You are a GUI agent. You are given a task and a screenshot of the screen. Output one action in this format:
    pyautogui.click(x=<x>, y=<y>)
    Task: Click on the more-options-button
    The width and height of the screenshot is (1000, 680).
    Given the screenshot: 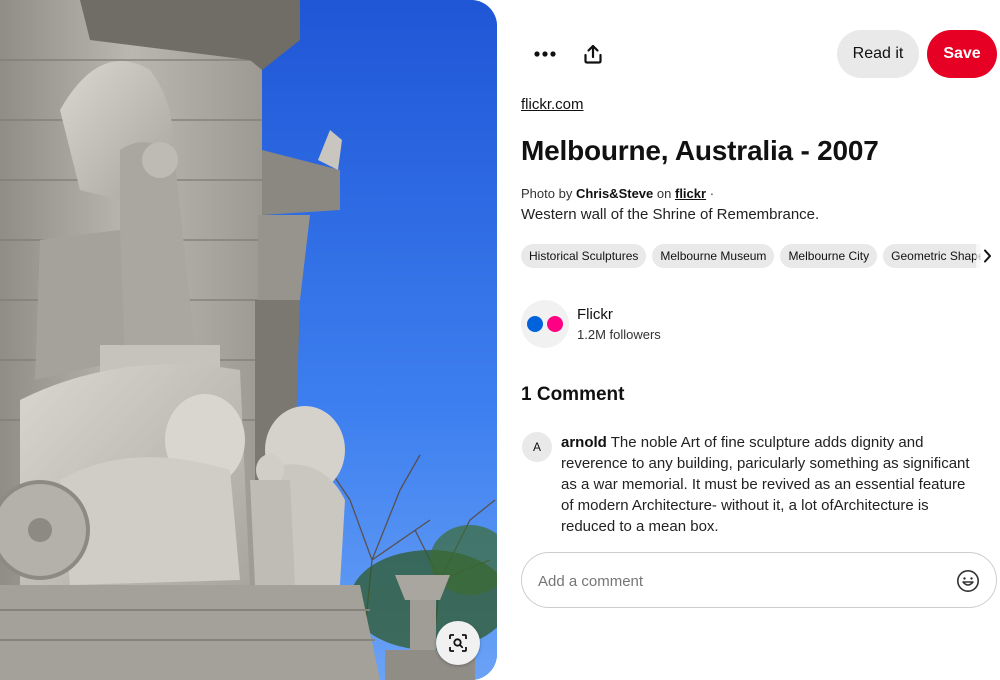 What is the action you would take?
    pyautogui.click(x=545, y=54)
    